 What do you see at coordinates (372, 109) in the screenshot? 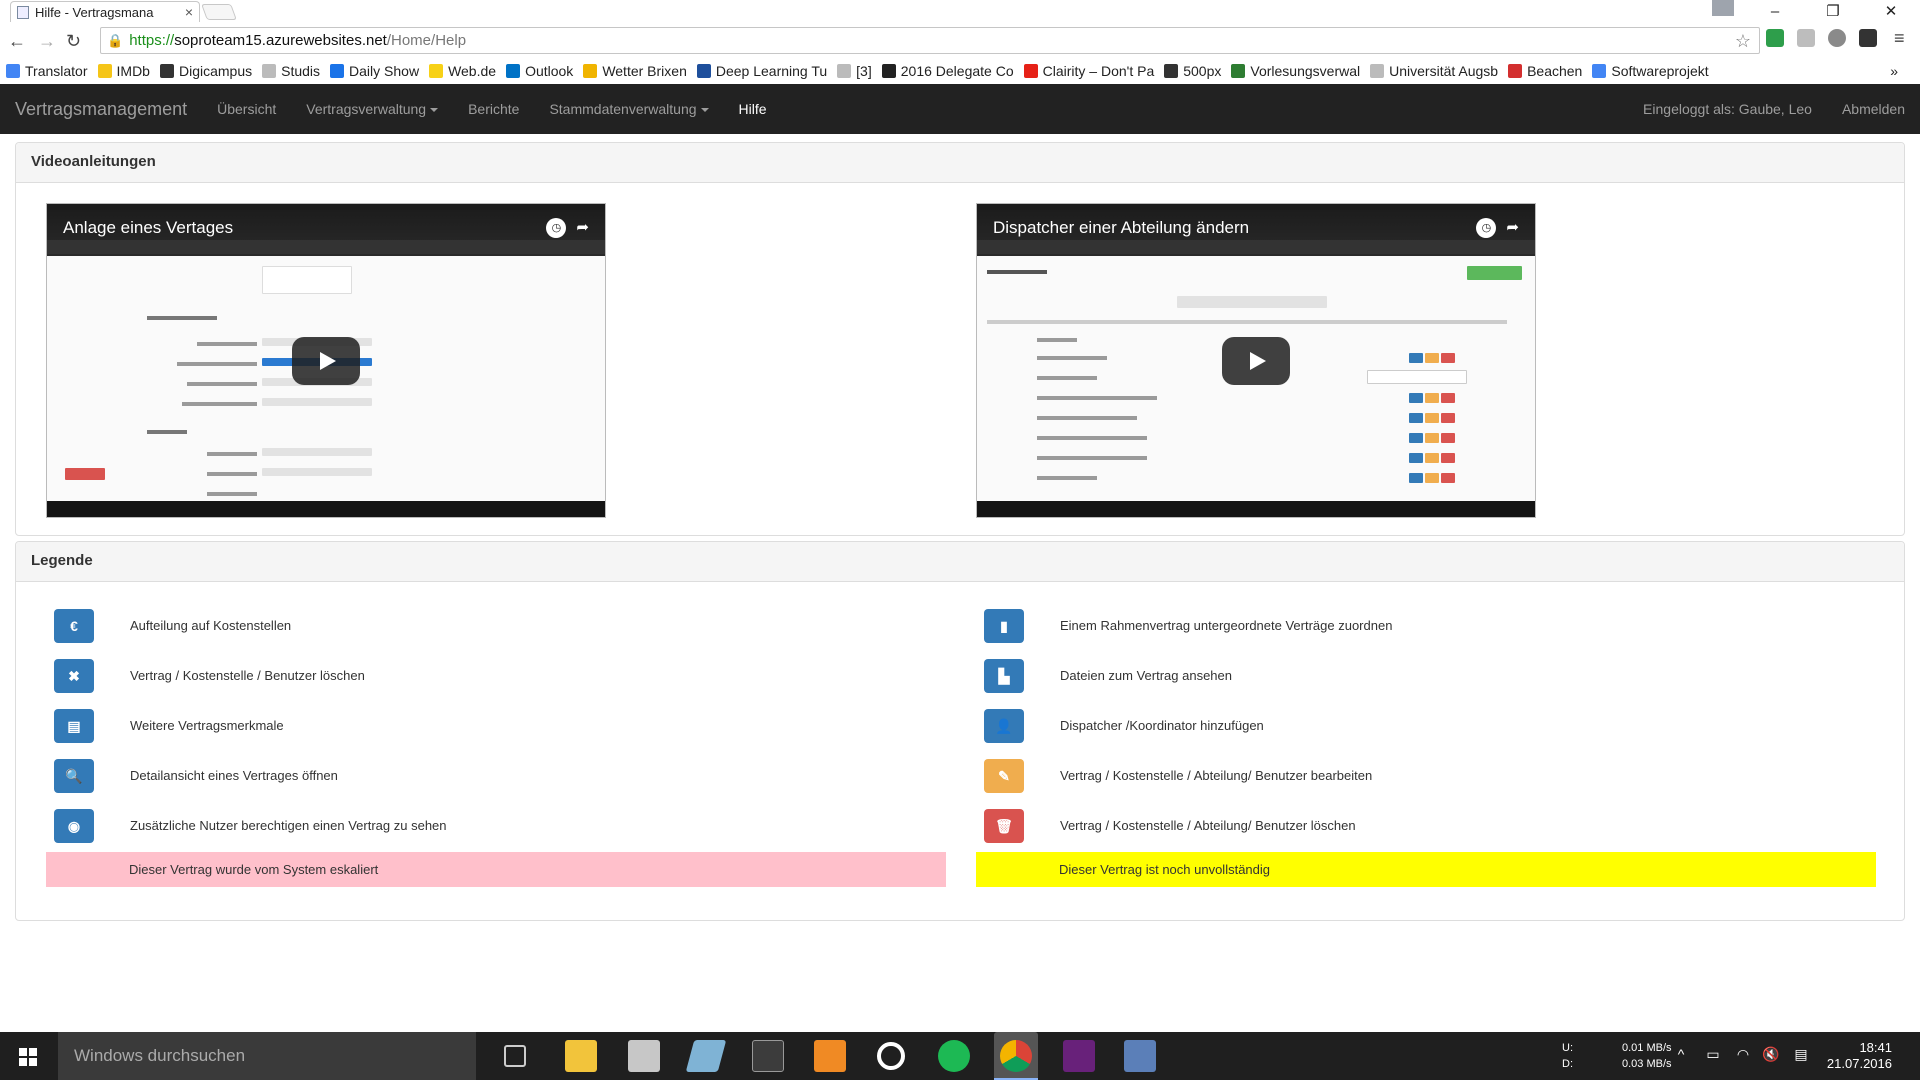
I see `nav-item-2: Vertragsverwaltung` at bounding box center [372, 109].